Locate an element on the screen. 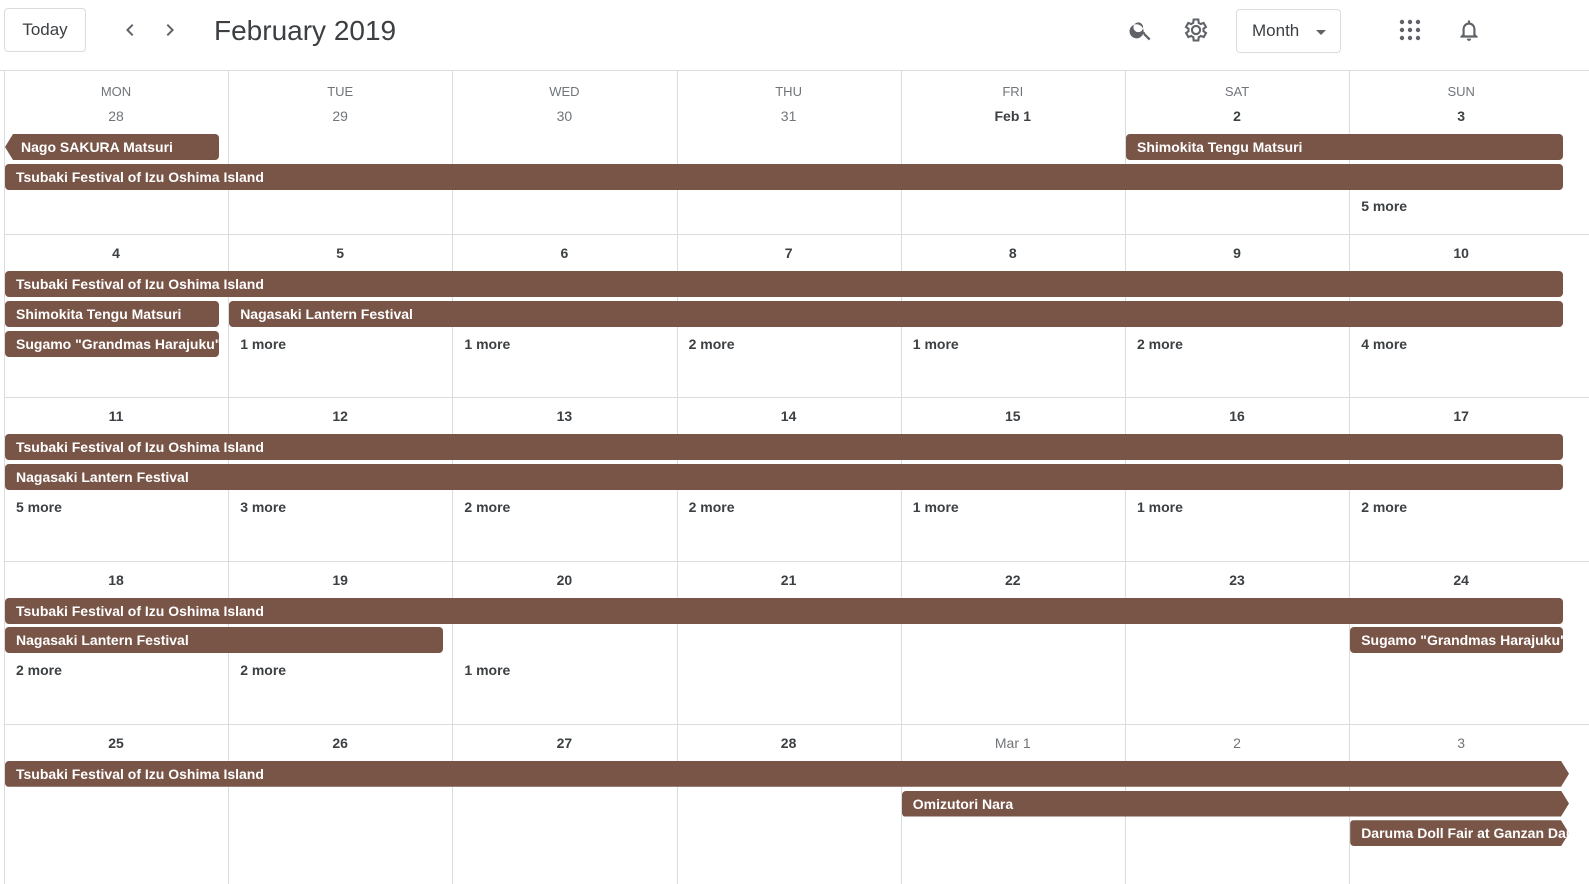 This screenshot has height=884, width=1589. day-number: 18 is located at coordinates (116, 580).